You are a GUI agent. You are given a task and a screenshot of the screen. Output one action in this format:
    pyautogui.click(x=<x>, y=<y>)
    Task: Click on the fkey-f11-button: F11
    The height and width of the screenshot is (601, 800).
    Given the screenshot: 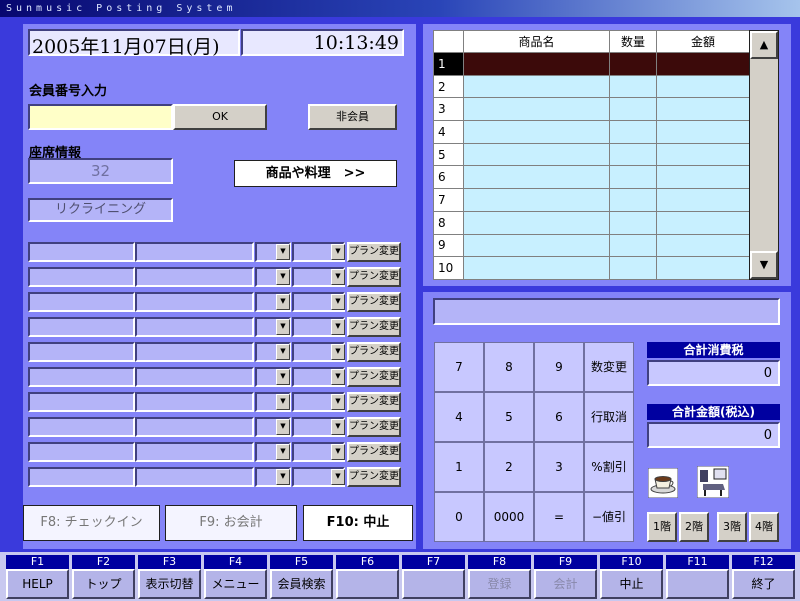 What is the action you would take?
    pyautogui.click(x=697, y=577)
    